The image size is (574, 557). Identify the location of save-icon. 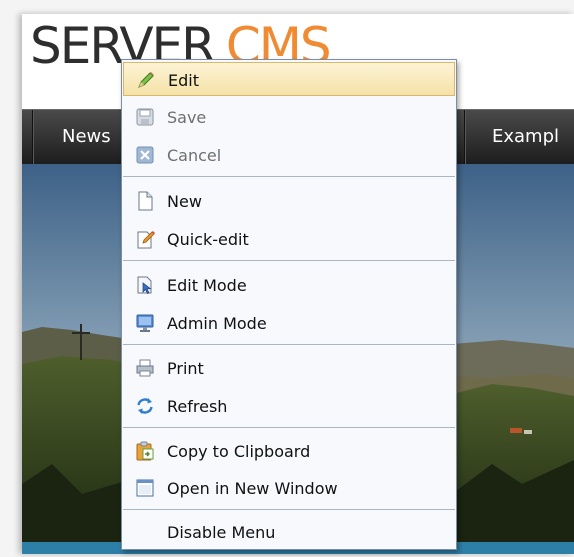
(145, 117).